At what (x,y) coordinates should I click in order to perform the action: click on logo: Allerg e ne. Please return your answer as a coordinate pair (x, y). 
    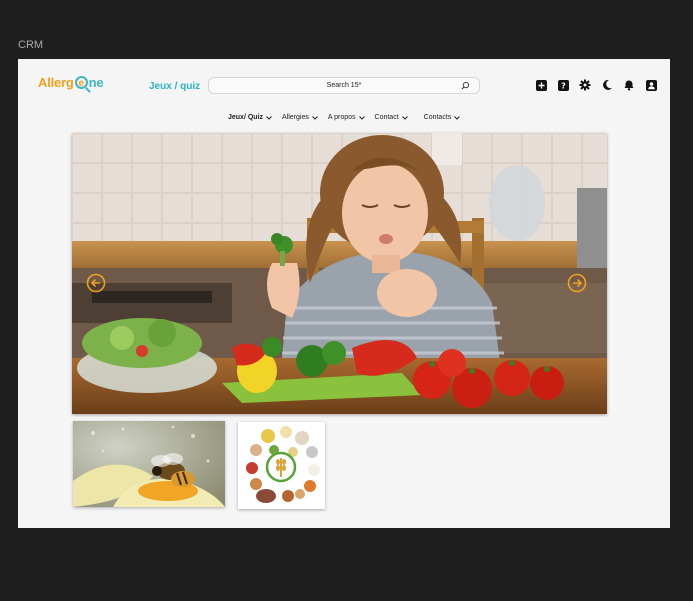
    Looking at the image, I should click on (71, 82).